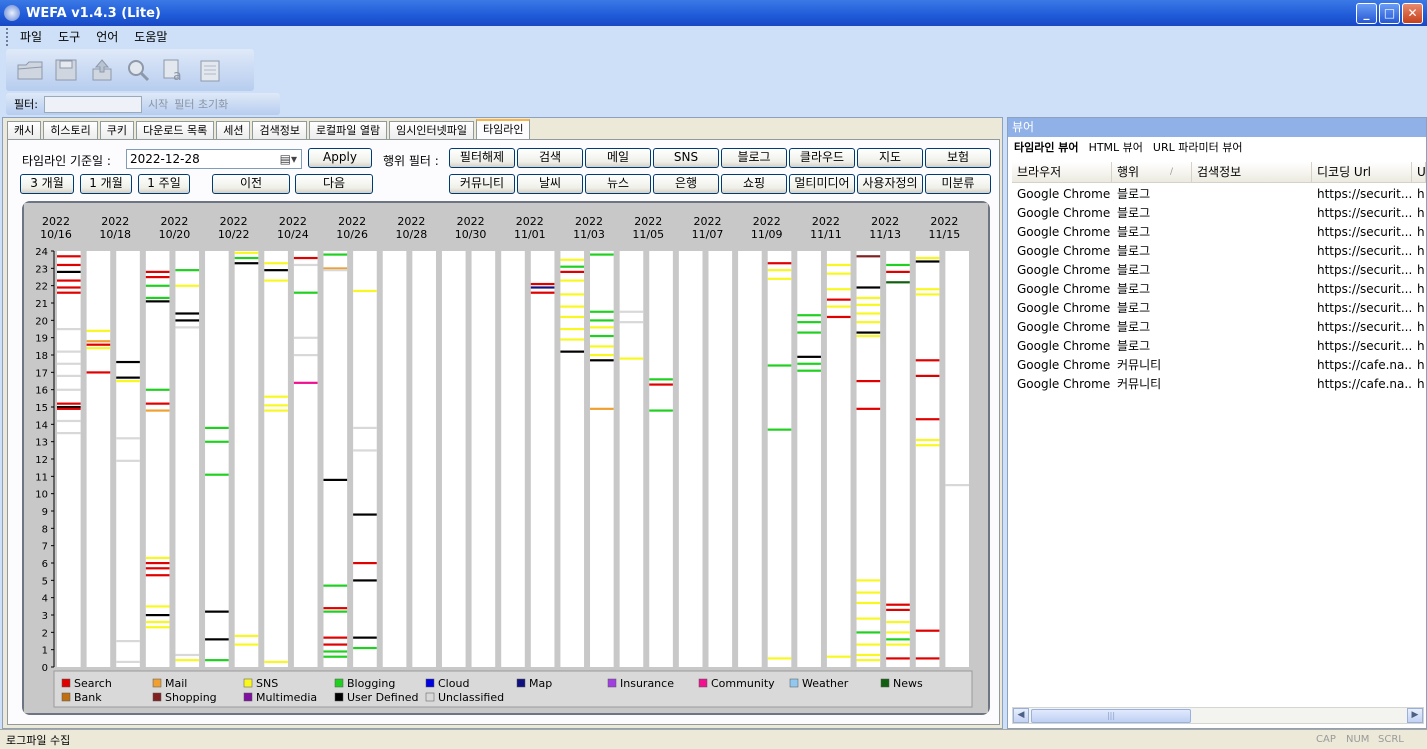  Describe the element at coordinates (340, 158) in the screenshot. I see `apply-button: Apply` at that location.